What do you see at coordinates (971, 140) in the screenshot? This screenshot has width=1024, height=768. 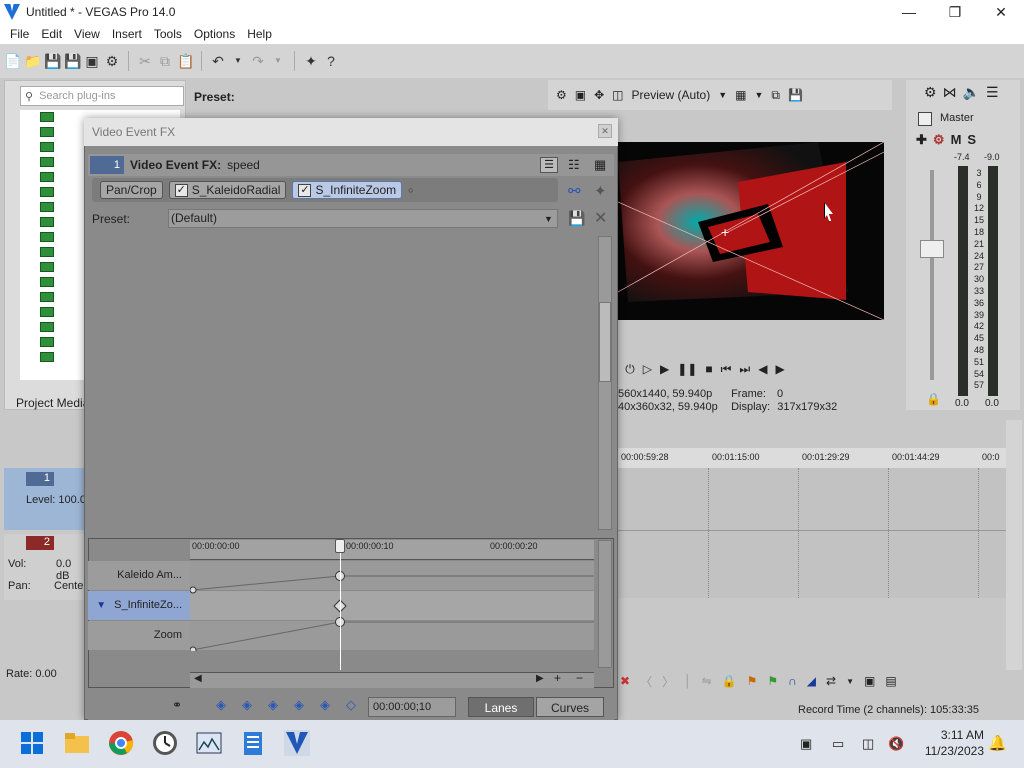 I see `master-solo-button: S` at bounding box center [971, 140].